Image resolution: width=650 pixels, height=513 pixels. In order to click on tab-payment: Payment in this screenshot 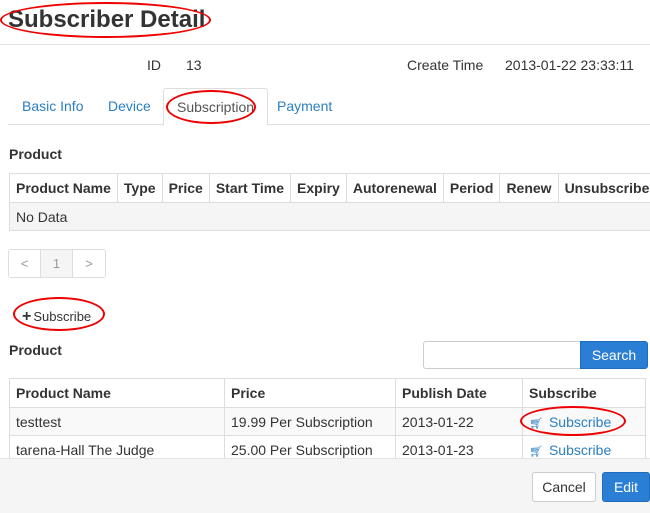, I will do `click(304, 106)`.